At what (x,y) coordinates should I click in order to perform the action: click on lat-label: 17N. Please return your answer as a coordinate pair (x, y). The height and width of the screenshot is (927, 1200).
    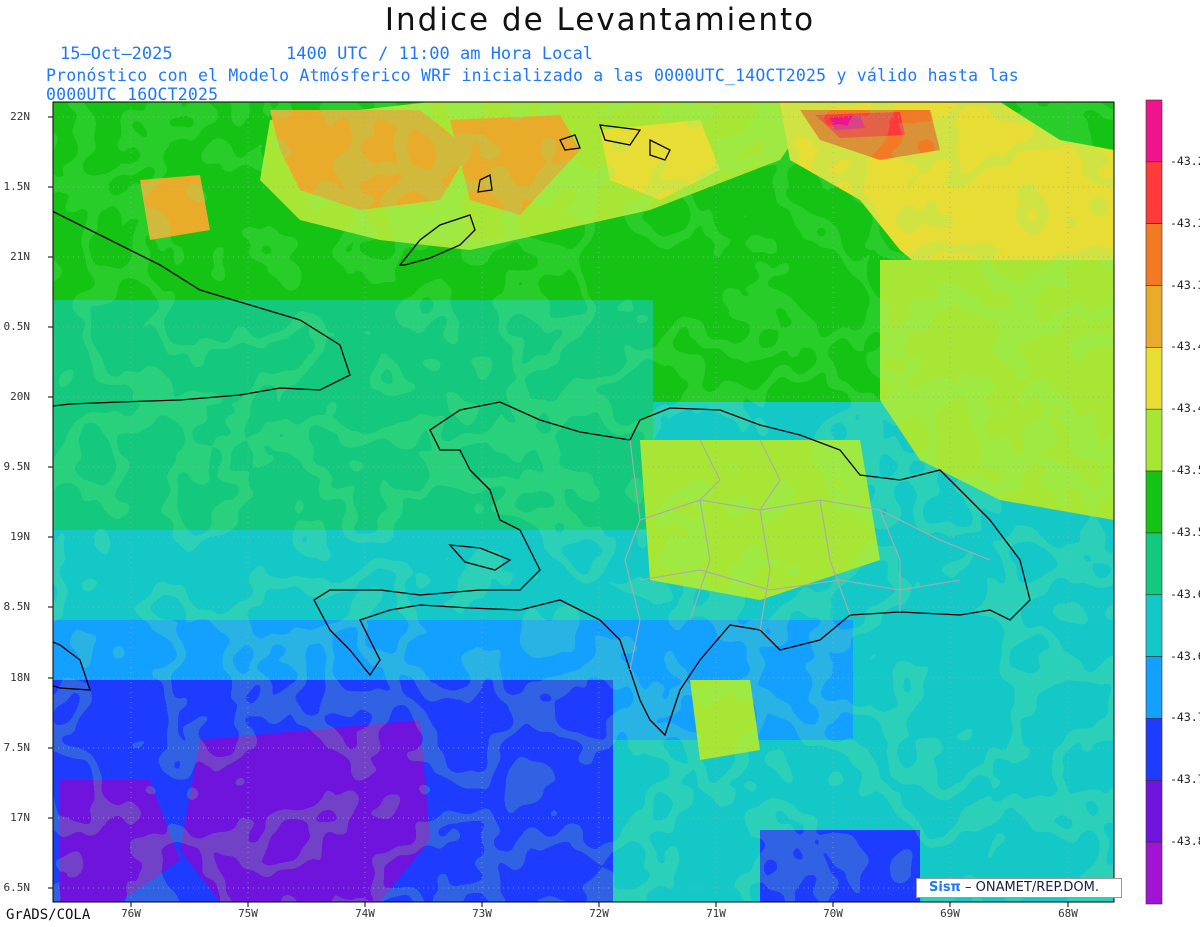
    Looking at the image, I should click on (20, 817).